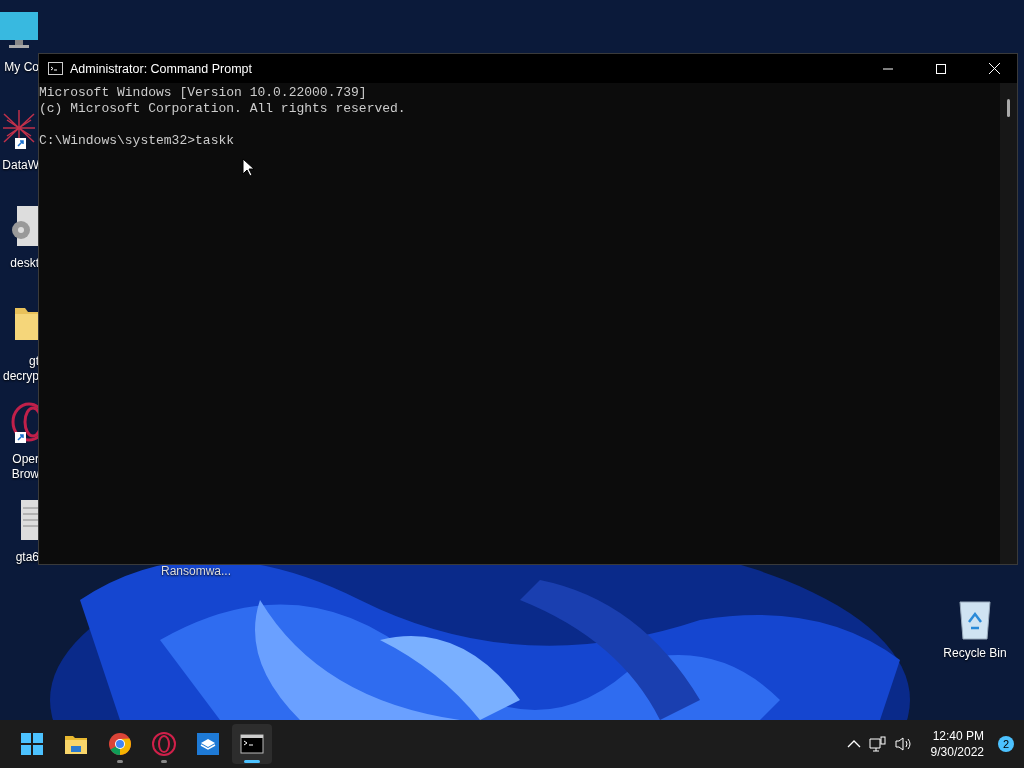  Describe the element at coordinates (25, 467) in the screenshot. I see `desktop-icon-label: Oper Brow` at that location.